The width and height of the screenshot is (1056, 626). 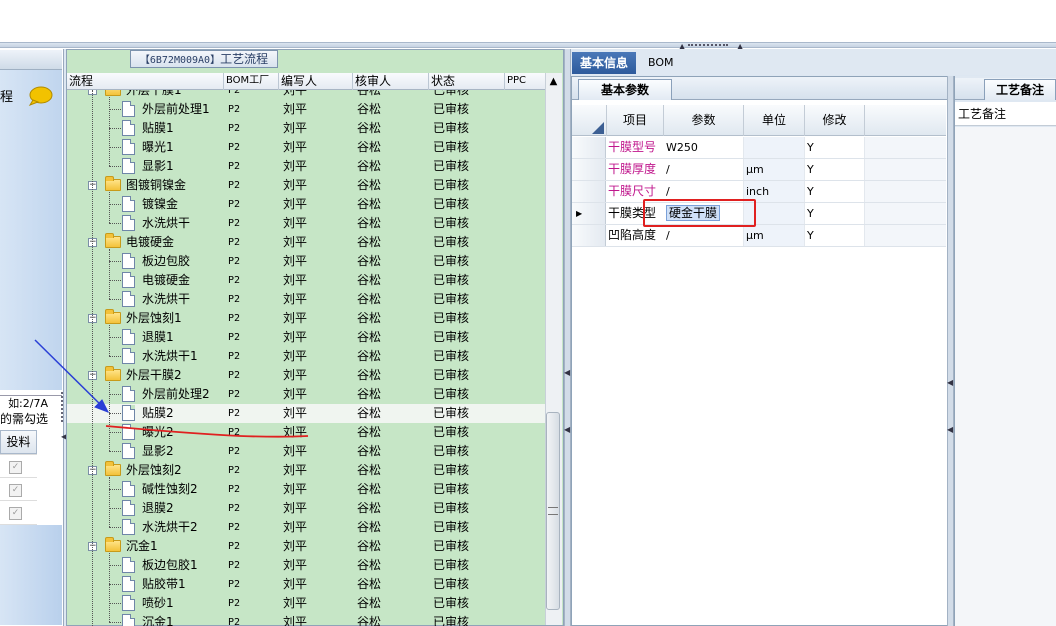 What do you see at coordinates (171, 388) in the screenshot?
I see `annotation-overlay` at bounding box center [171, 388].